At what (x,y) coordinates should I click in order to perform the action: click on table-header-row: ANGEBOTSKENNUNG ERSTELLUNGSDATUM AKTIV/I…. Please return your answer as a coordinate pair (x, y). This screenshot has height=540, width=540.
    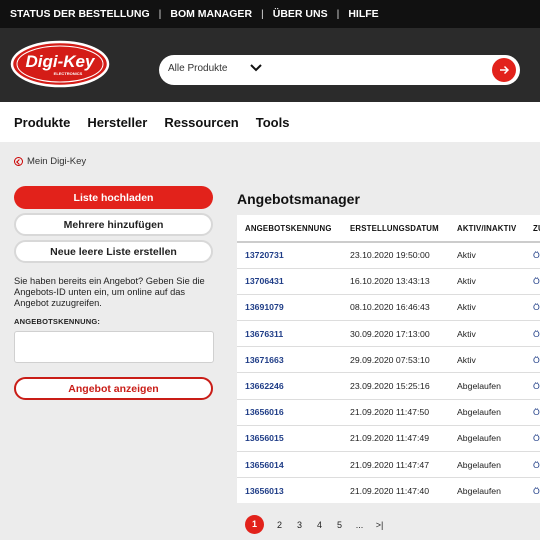
    Looking at the image, I should click on (388, 229).